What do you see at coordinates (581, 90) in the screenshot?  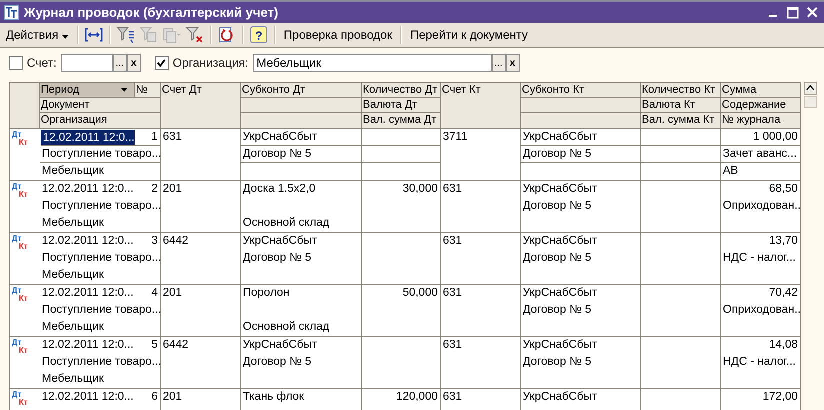 I see `column-header: Субконто Кт` at bounding box center [581, 90].